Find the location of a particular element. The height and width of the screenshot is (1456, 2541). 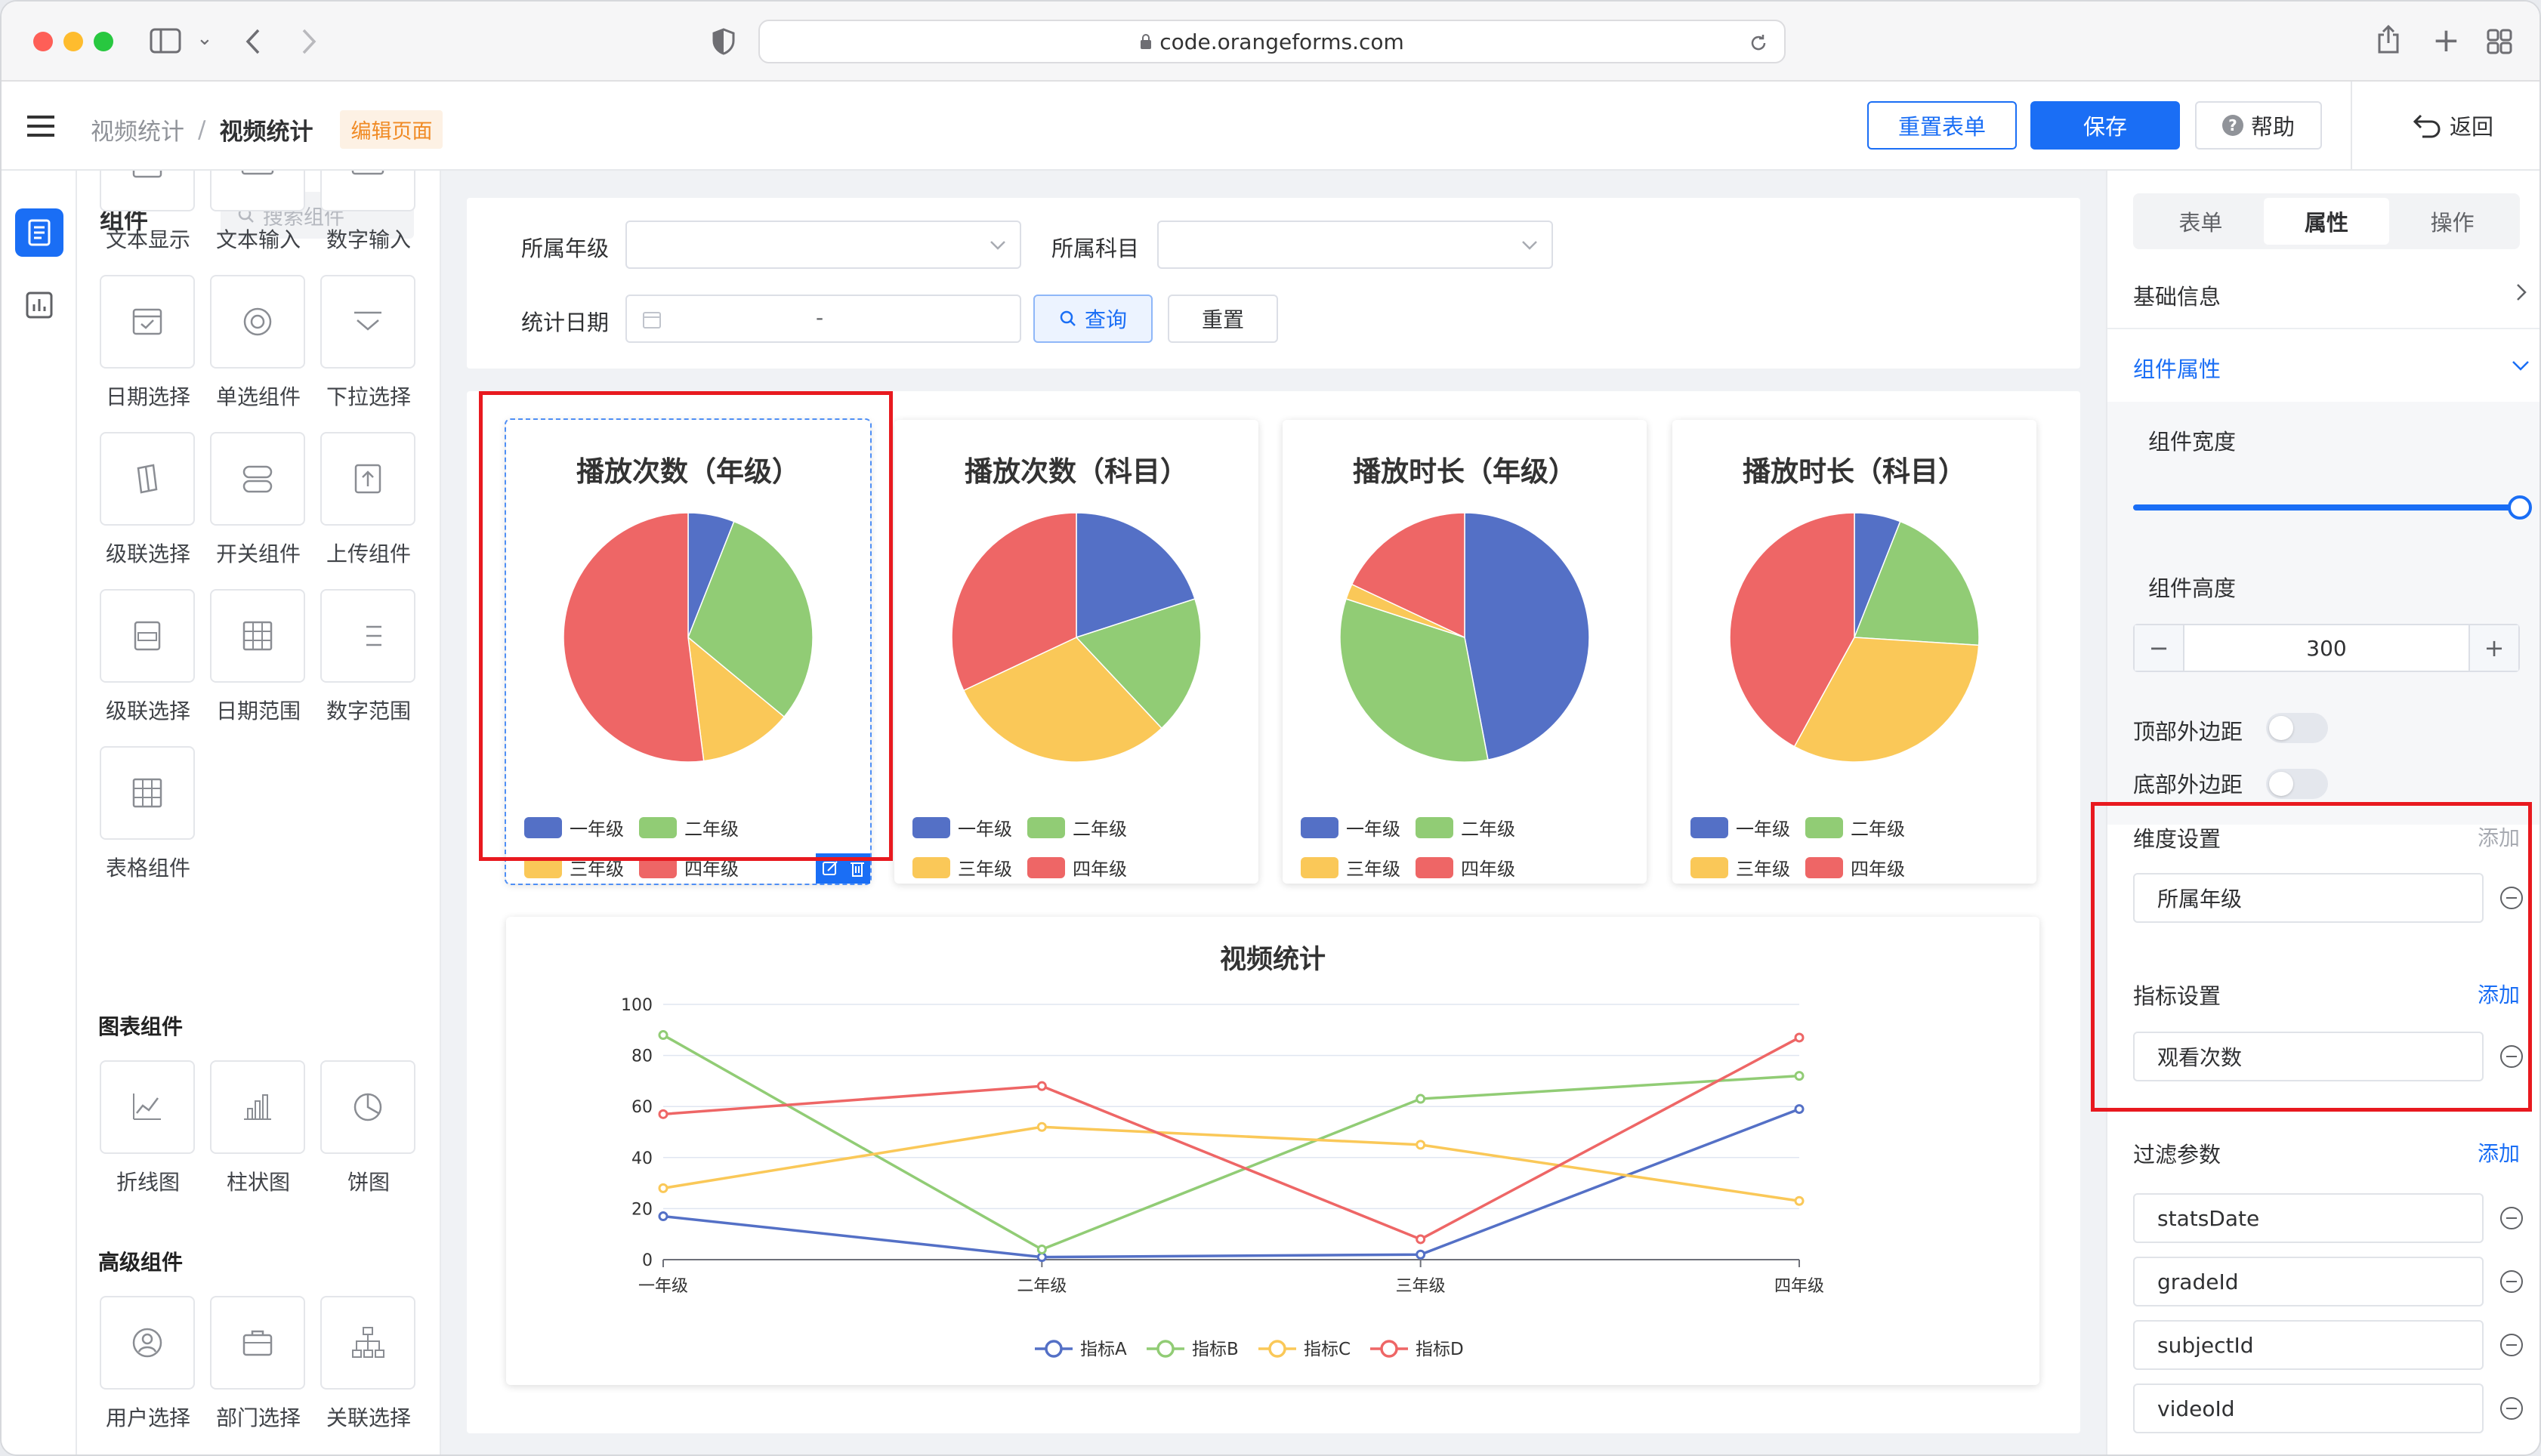

save-button: 保存 is located at coordinates (2105, 125).